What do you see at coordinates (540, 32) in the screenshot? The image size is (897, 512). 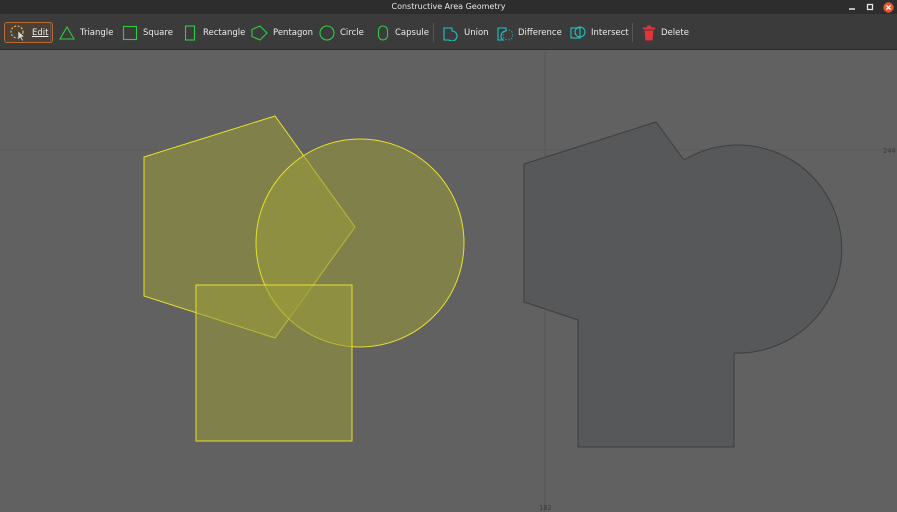 I see `difference-label: Difference` at bounding box center [540, 32].